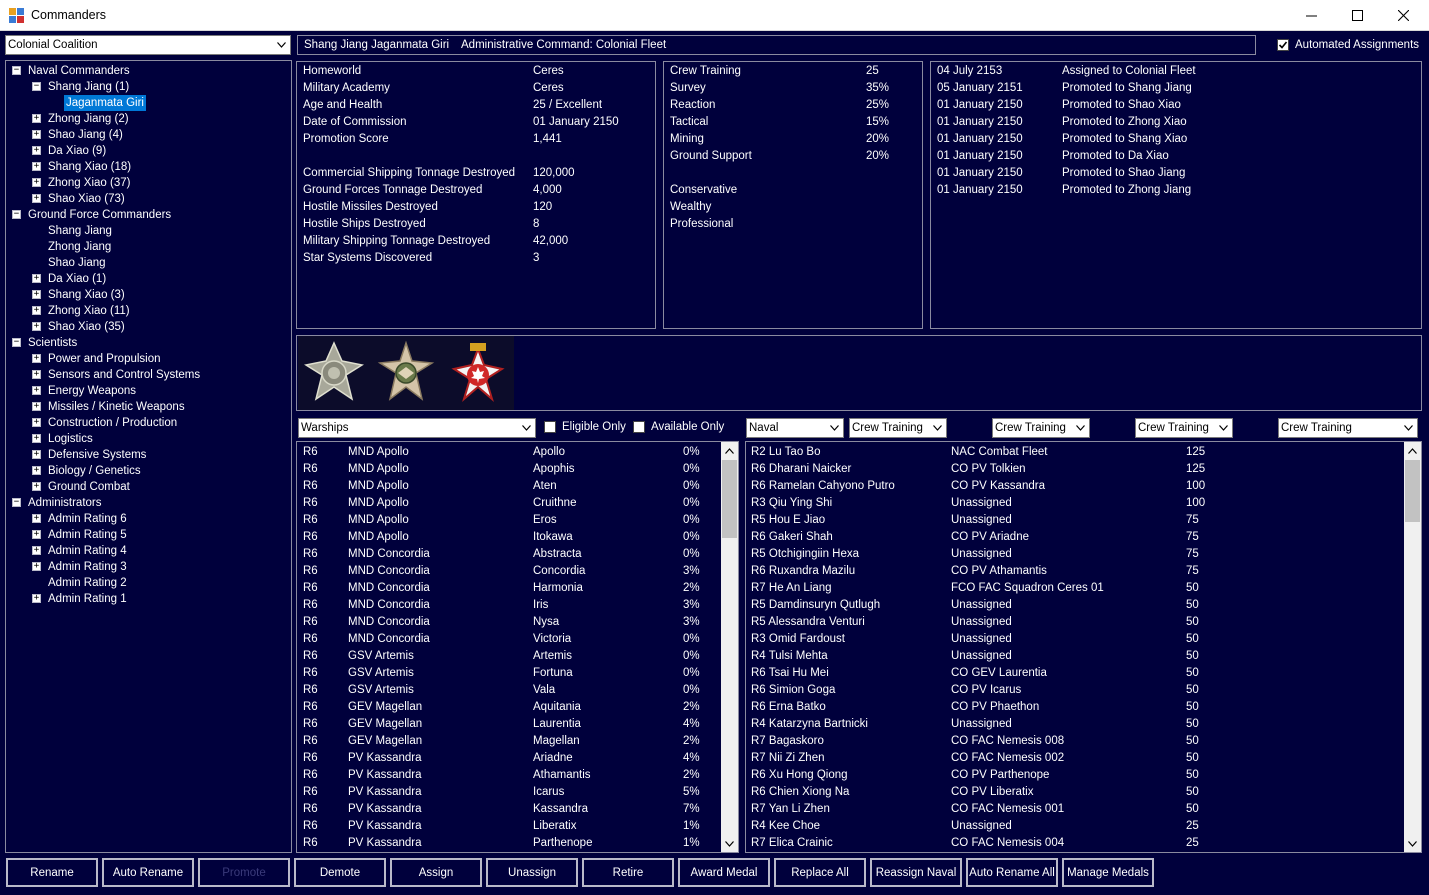 The height and width of the screenshot is (895, 1429). What do you see at coordinates (1075, 775) in the screenshot?
I see `table-row: R6 Xu Hong Qiong CO PV Parthenope 50` at bounding box center [1075, 775].